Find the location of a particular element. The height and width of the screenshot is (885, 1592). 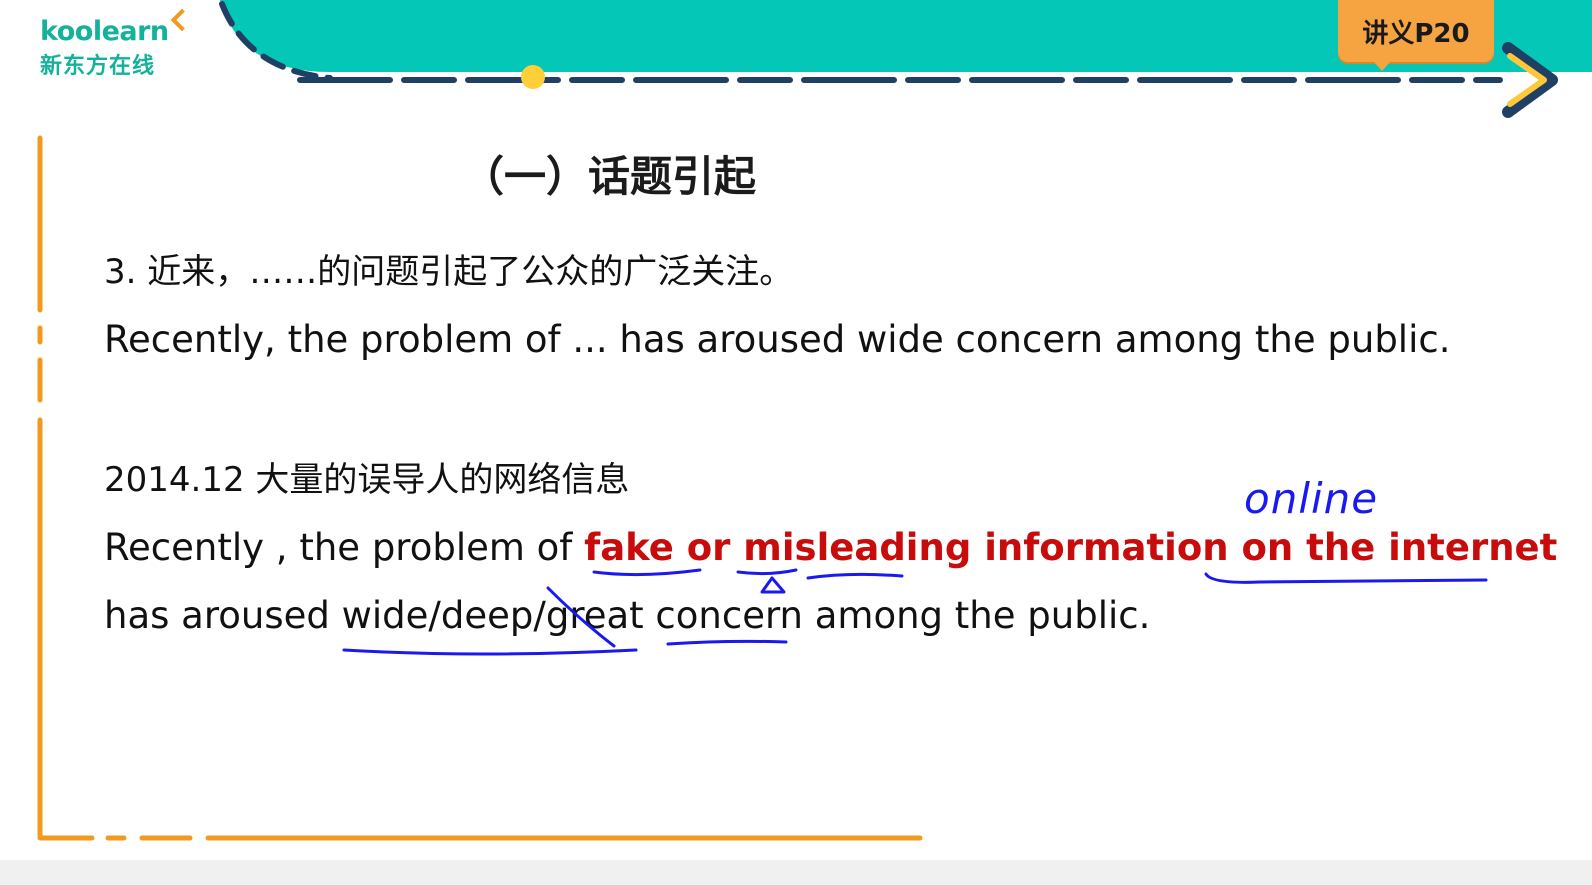

section-heading: （一）话题引起 is located at coordinates (609, 176).